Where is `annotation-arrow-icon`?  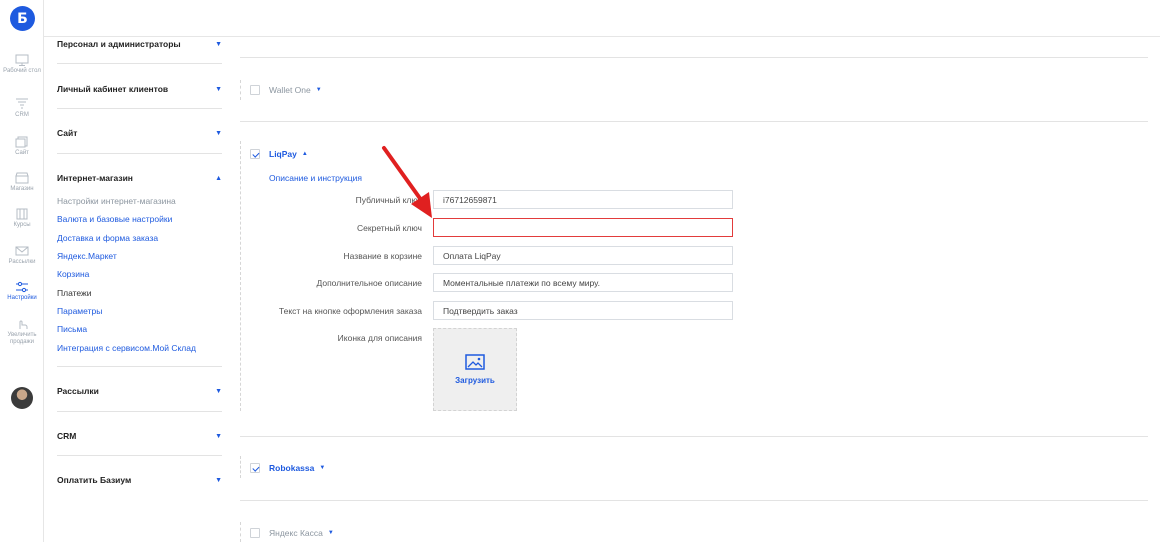 annotation-arrow-icon is located at coordinates (407, 182).